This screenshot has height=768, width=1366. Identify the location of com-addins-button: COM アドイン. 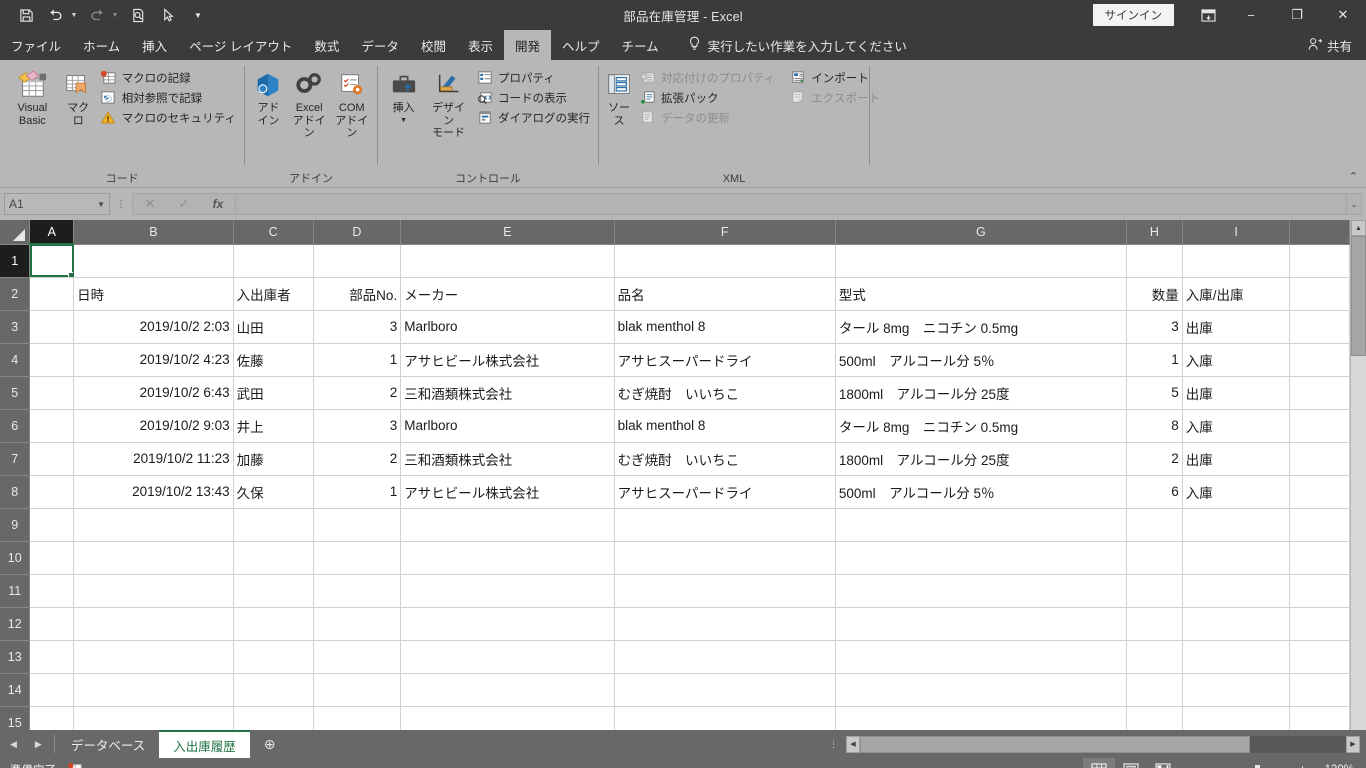
(351, 103).